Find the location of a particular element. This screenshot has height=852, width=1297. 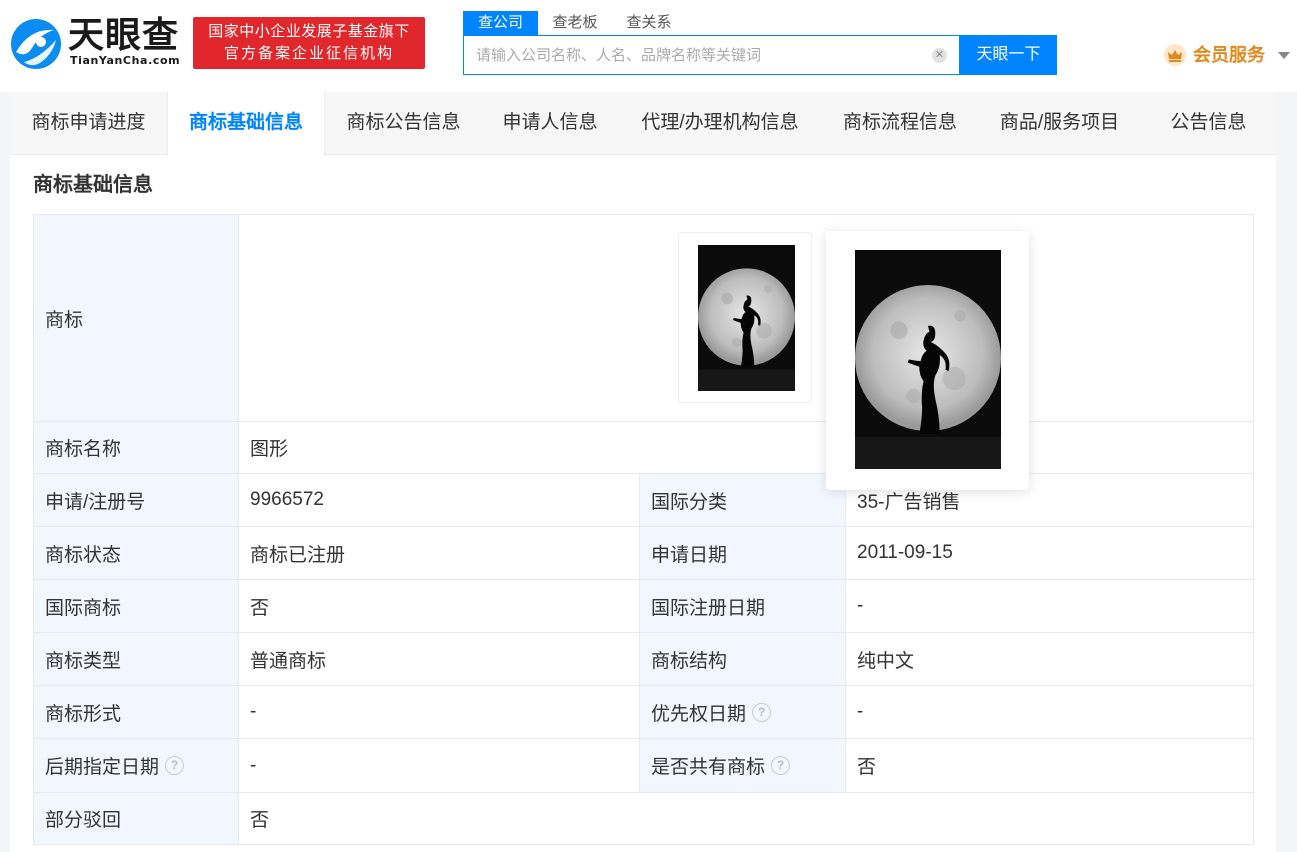

row-label: 部分驳回 is located at coordinates (136, 818).